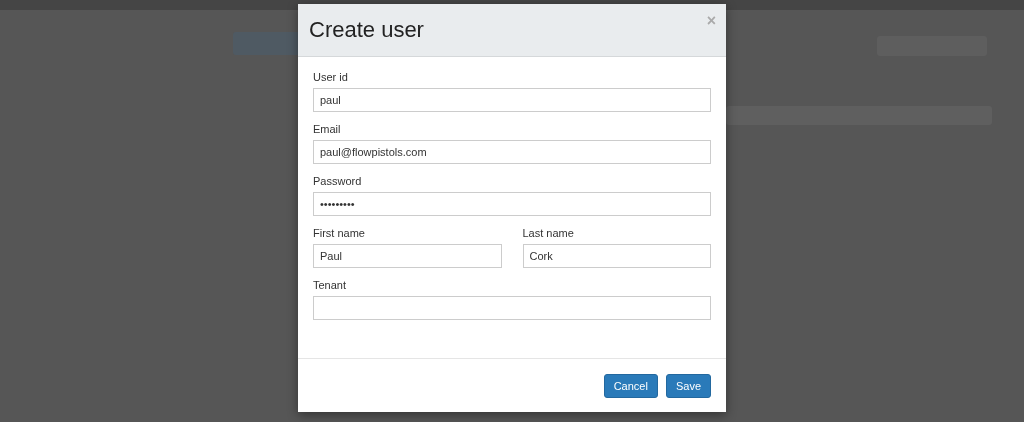 This screenshot has height=422, width=1024. Describe the element at coordinates (330, 285) in the screenshot. I see `field-label: Tenant` at that location.